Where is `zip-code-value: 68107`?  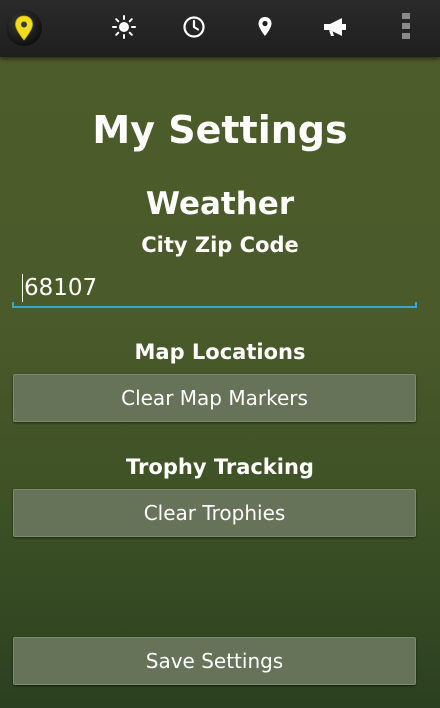 zip-code-value: 68107 is located at coordinates (60, 288).